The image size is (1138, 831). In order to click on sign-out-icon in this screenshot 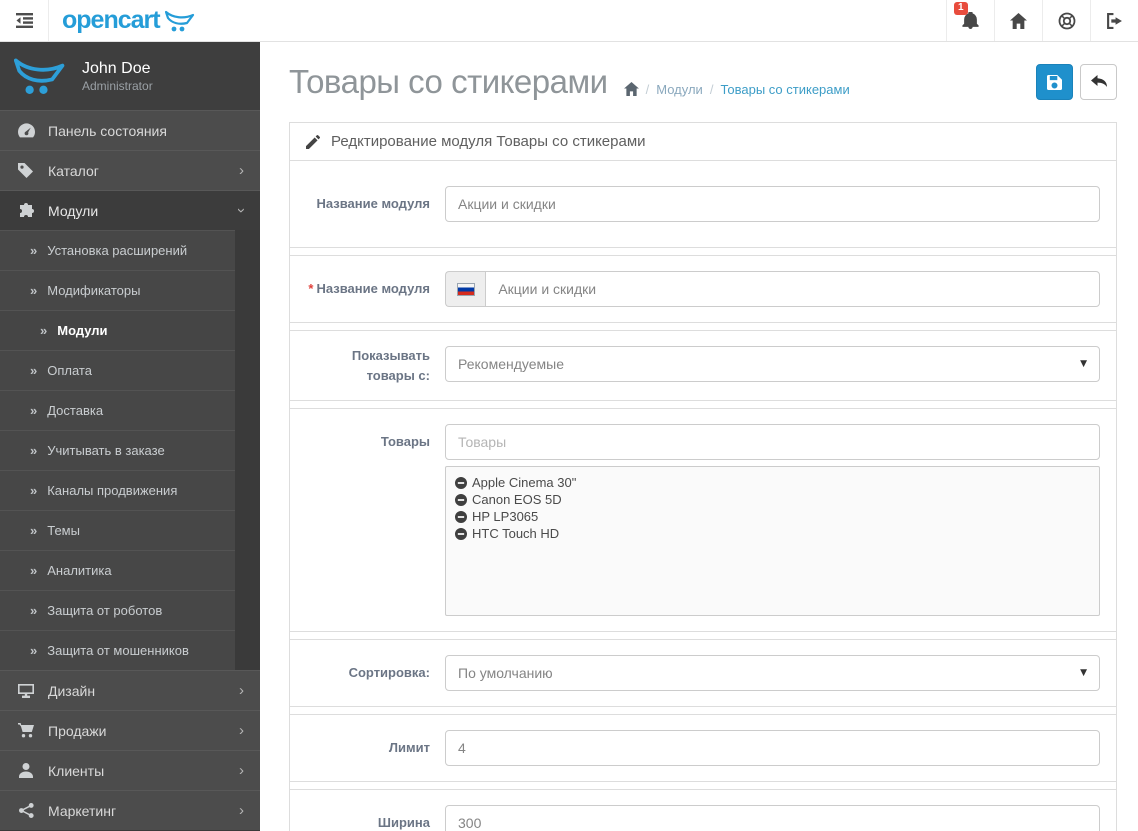, I will do `click(1114, 20)`.